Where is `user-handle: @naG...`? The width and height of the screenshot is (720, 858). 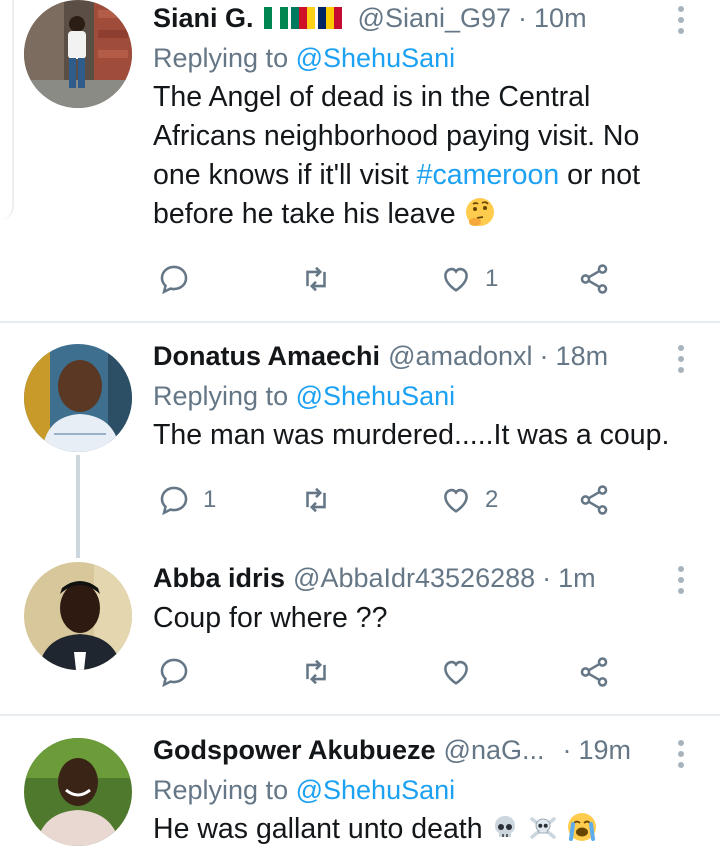
user-handle: @naG... is located at coordinates (494, 750).